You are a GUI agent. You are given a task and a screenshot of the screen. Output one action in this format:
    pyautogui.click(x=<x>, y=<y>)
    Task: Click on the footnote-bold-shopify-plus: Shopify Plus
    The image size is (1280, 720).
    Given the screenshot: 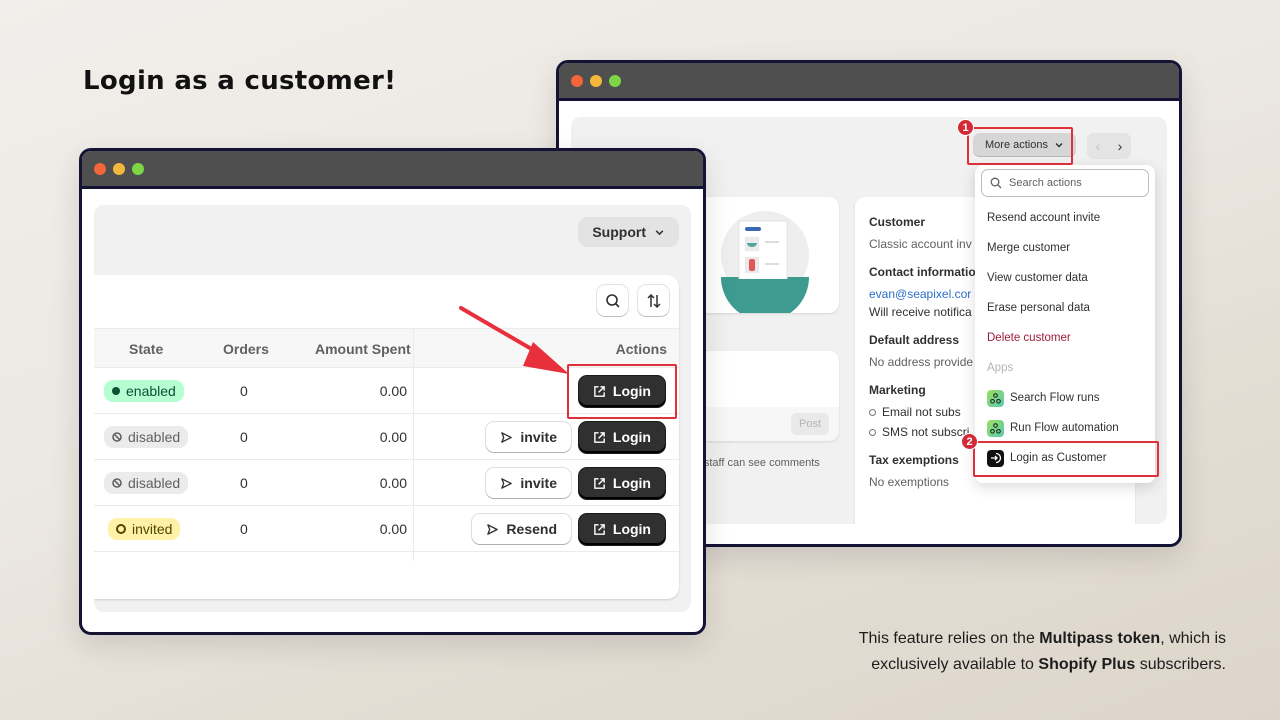 What is the action you would take?
    pyautogui.click(x=1087, y=664)
    